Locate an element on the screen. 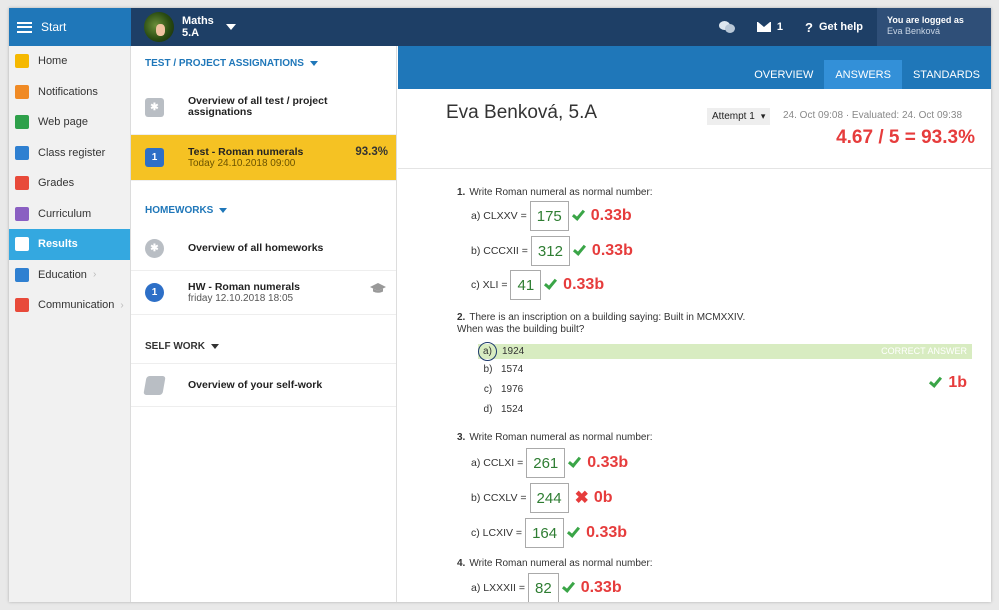  cross-icon: ✖ is located at coordinates (581, 497).